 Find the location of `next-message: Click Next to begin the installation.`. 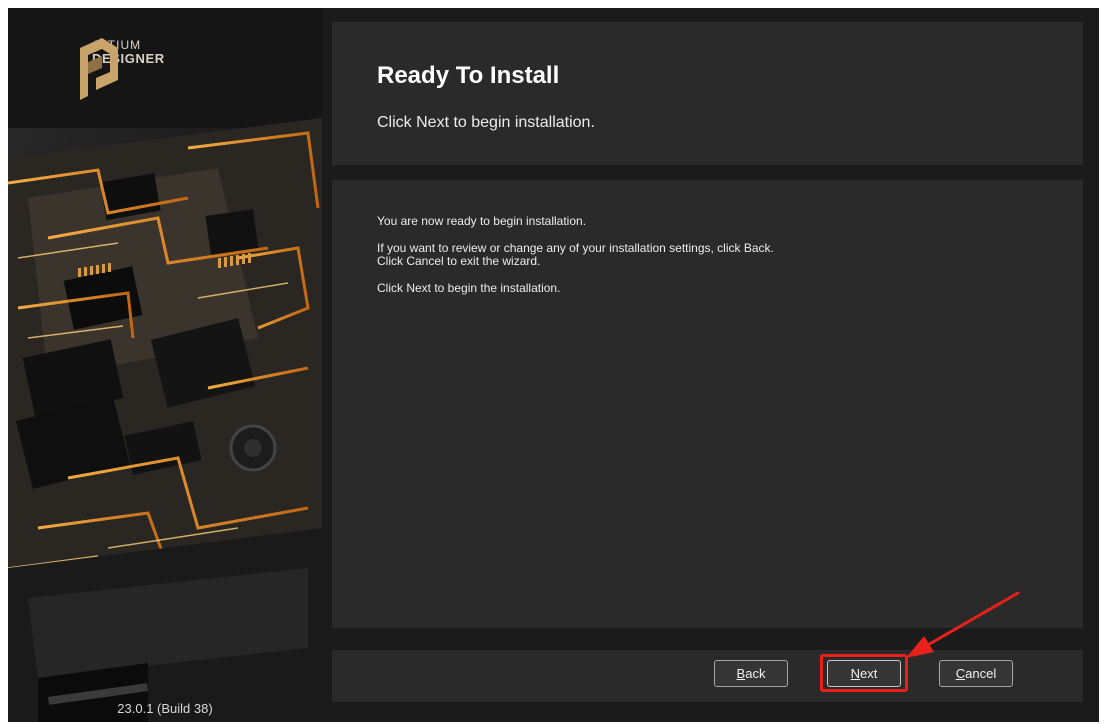

next-message: Click Next to begin the installation. is located at coordinates (469, 288).